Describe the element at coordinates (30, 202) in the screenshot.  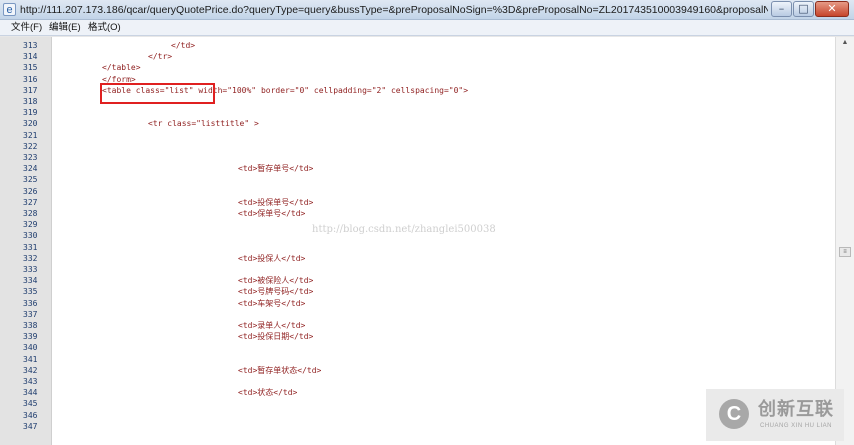
I see `line-number: 327` at that location.